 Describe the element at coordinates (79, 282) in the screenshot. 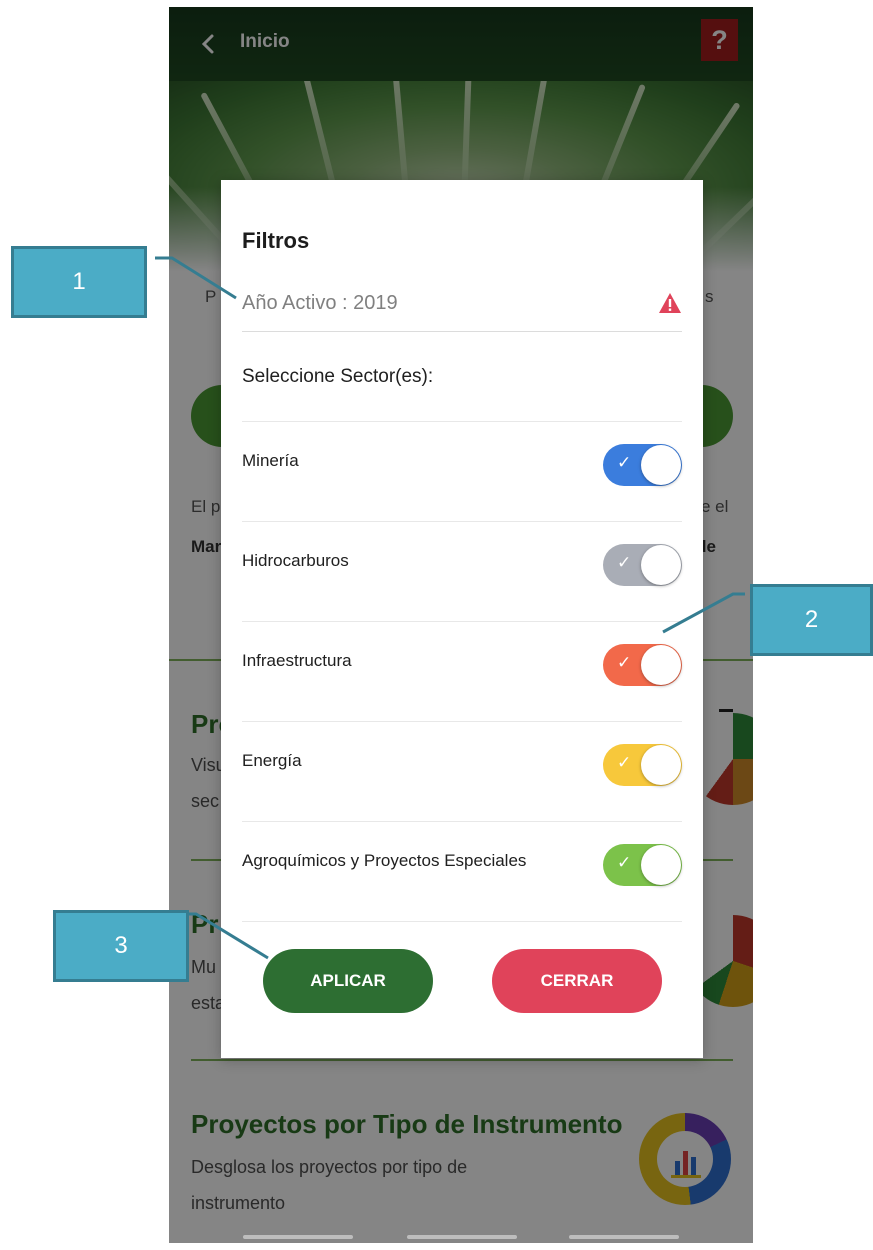

I see `callout-1: 1` at that location.